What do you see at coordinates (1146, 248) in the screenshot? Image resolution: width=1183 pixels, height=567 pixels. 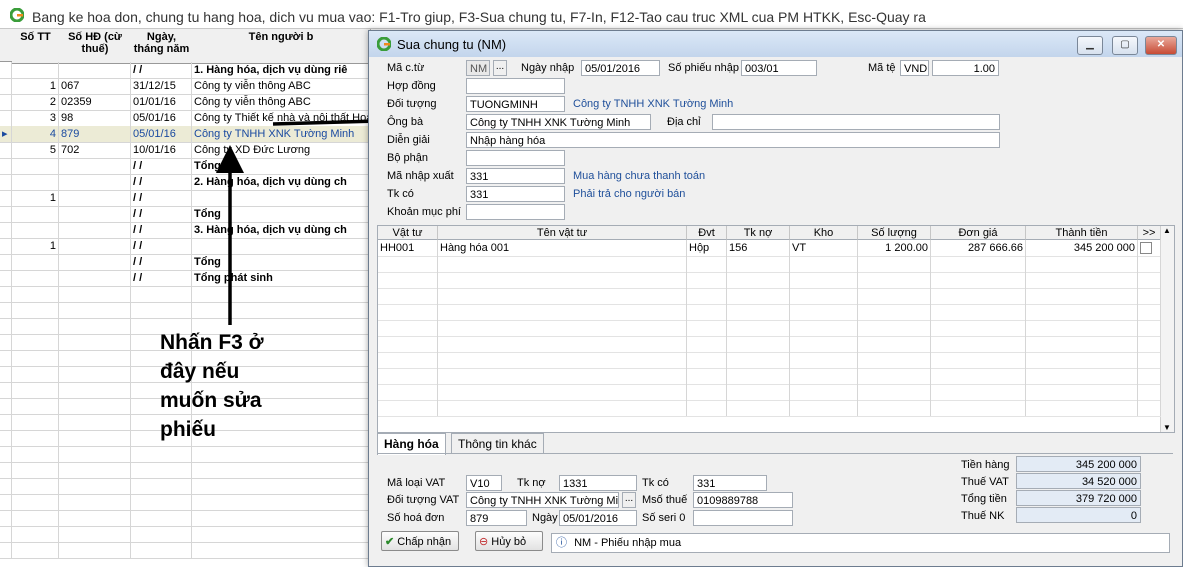 I see `row-checkbox` at bounding box center [1146, 248].